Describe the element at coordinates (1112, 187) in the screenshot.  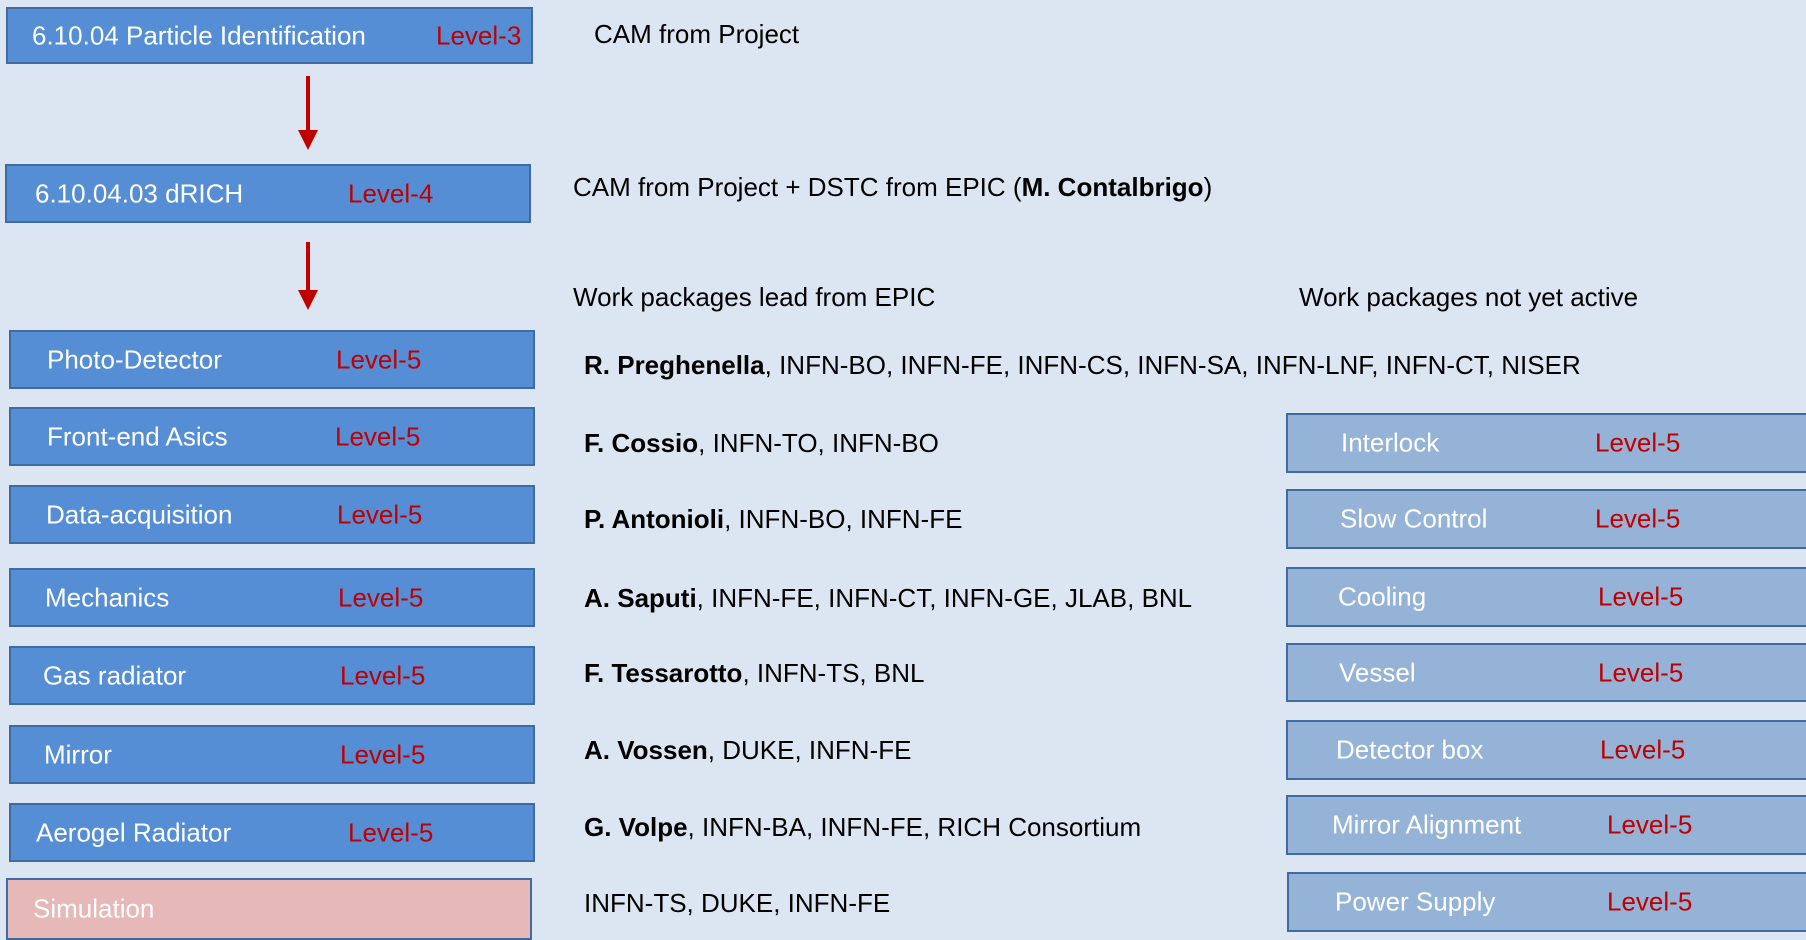
I see `cam-dstc-name: M. Contalbrigo` at that location.